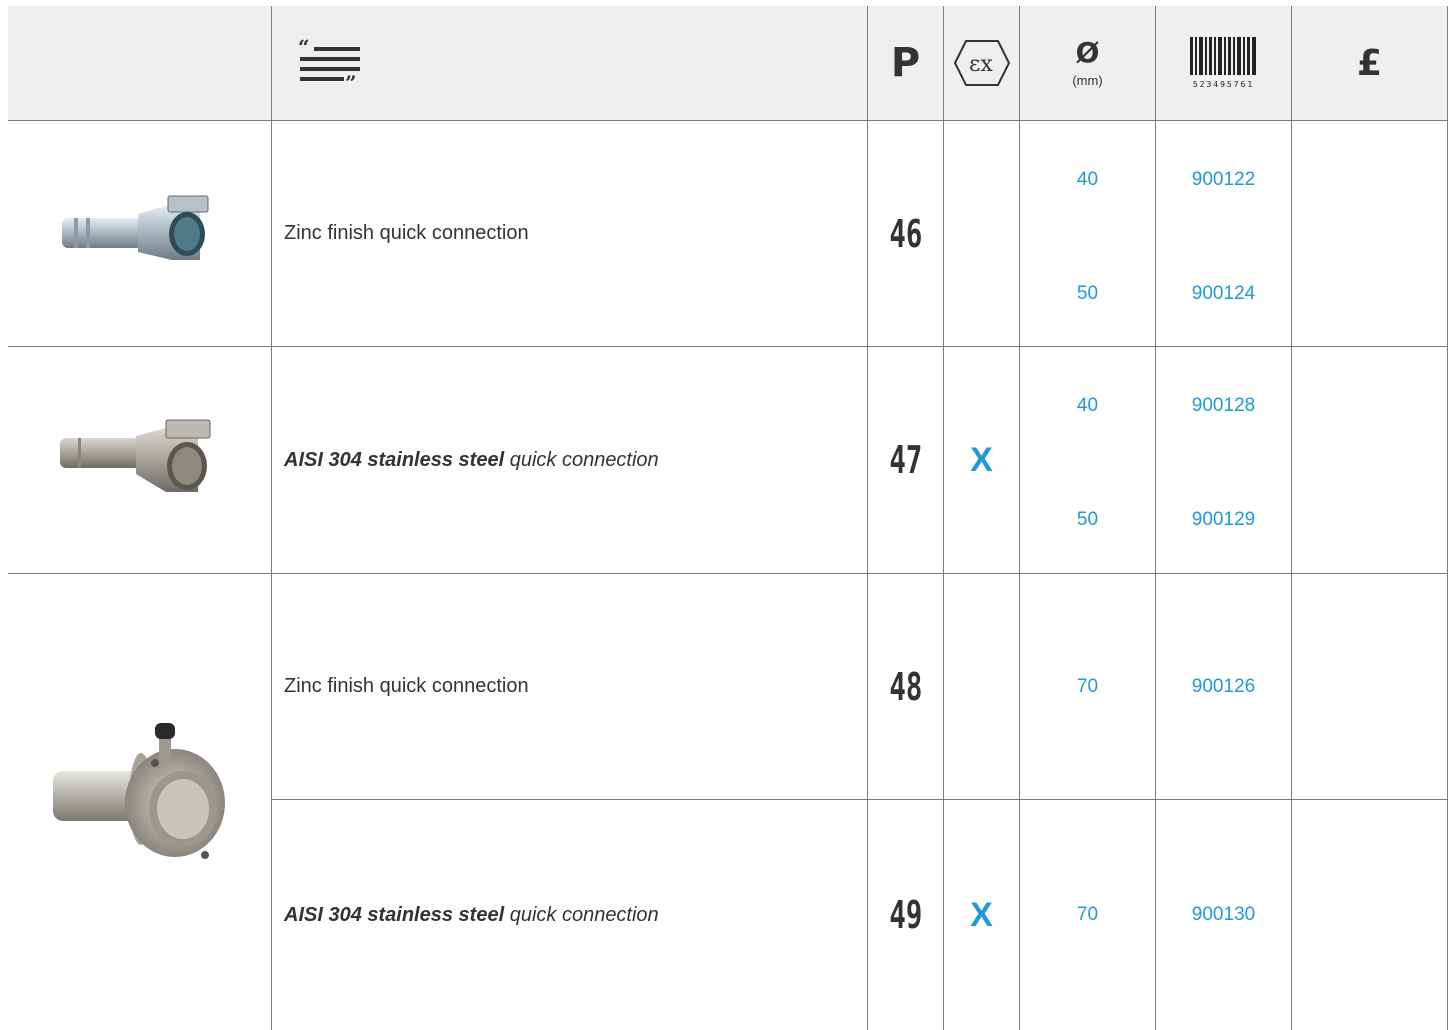  I want to click on row2-atex-mark: X, so click(981, 459).